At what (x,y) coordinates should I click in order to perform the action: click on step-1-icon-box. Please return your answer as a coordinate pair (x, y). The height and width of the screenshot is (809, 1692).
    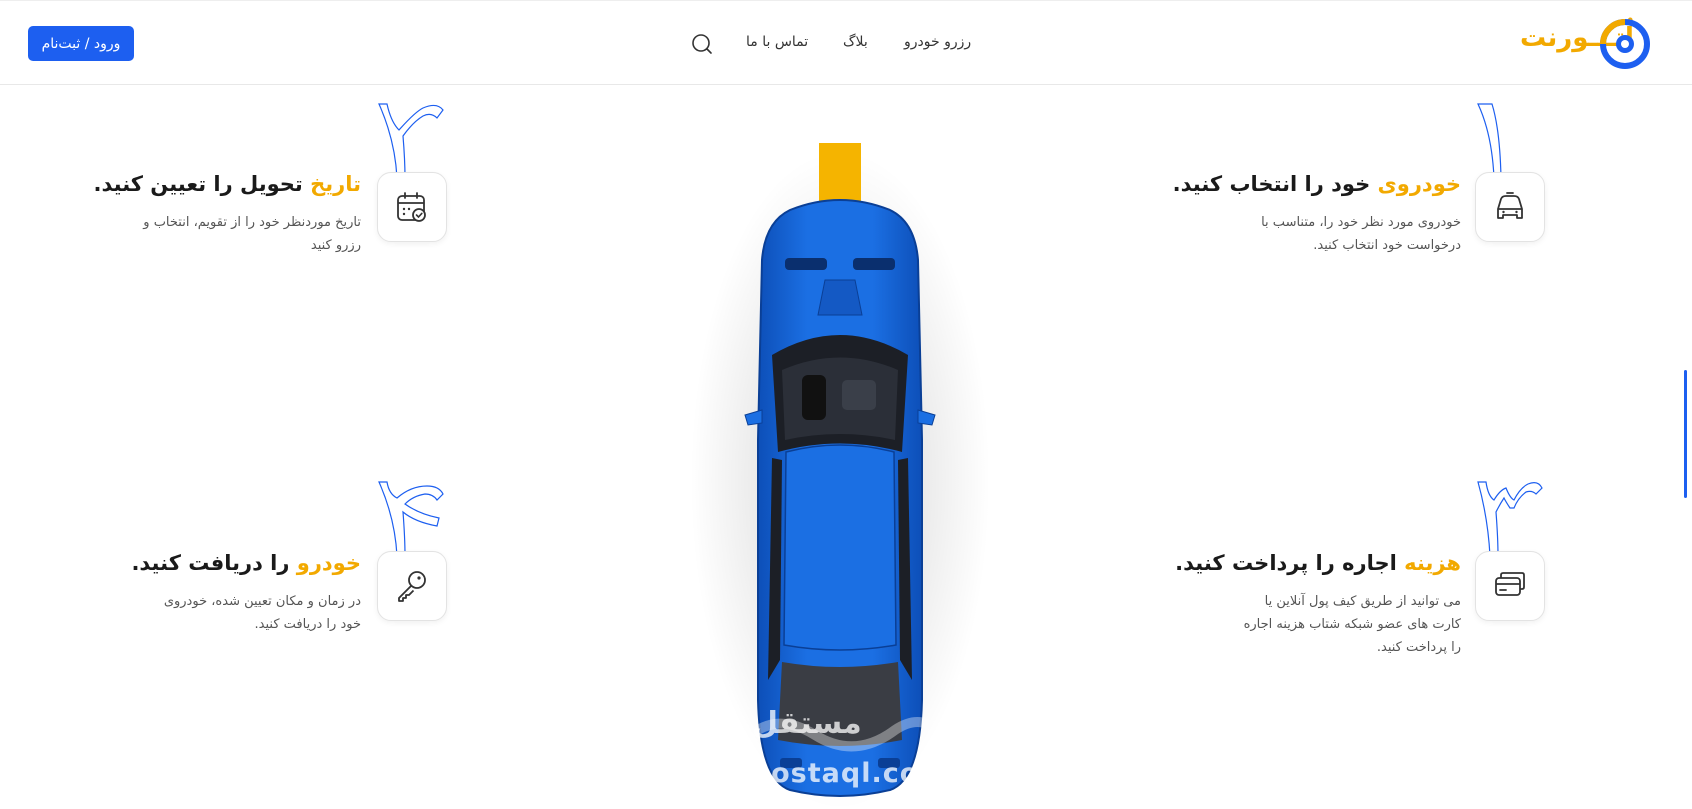
    Looking at the image, I should click on (1510, 207).